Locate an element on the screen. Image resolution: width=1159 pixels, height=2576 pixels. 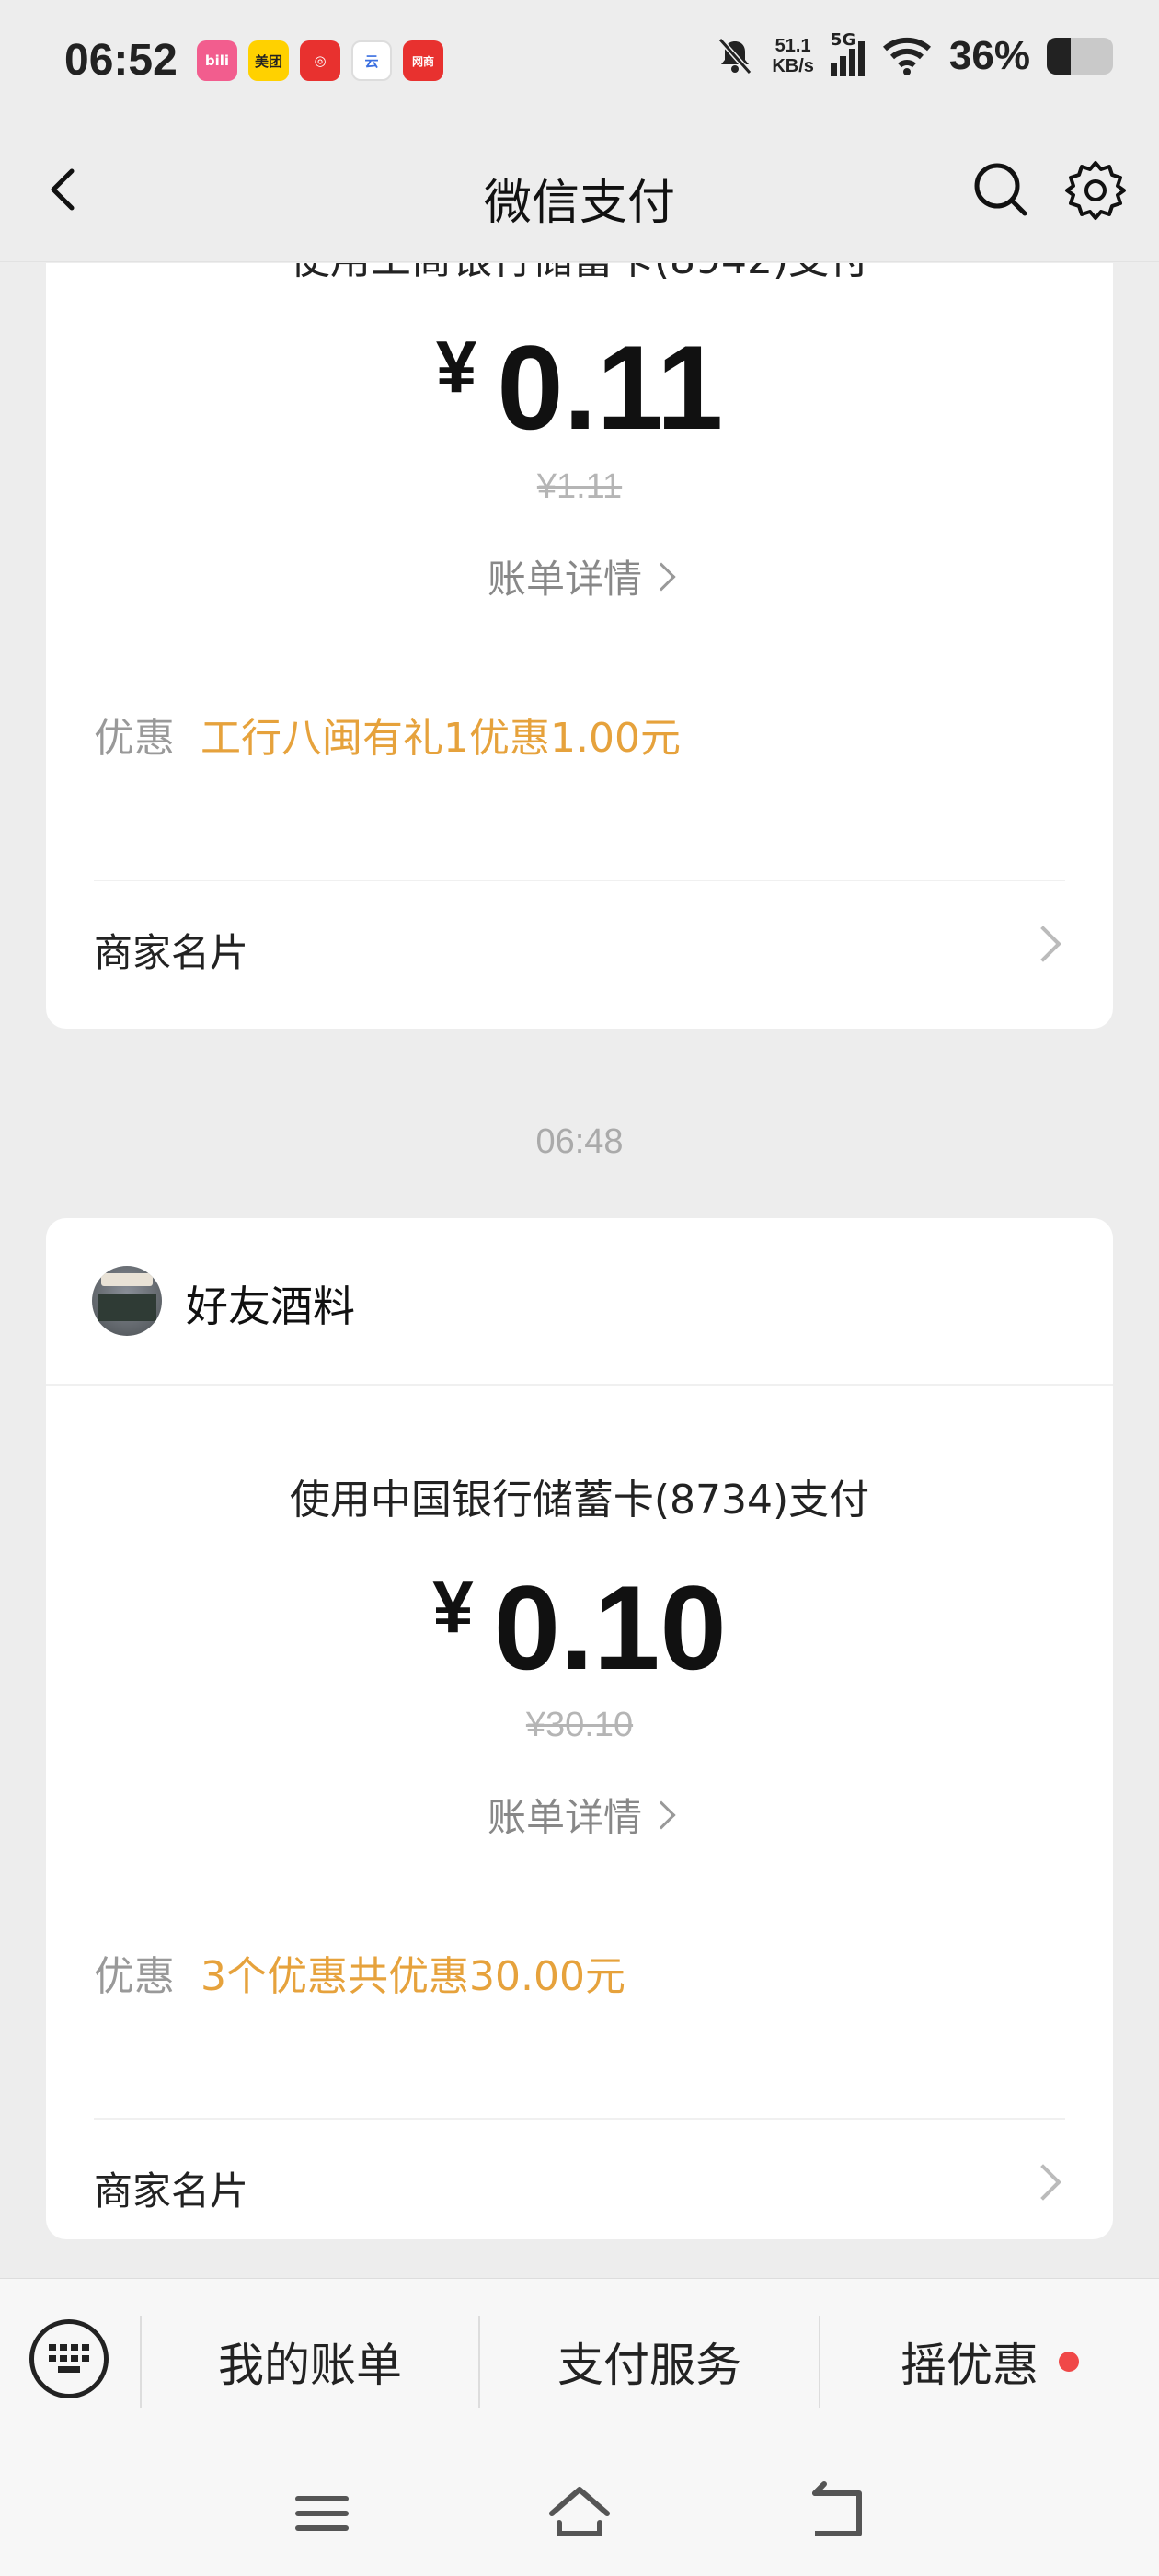
meituan-icon: 美团 is located at coordinates (268, 60).